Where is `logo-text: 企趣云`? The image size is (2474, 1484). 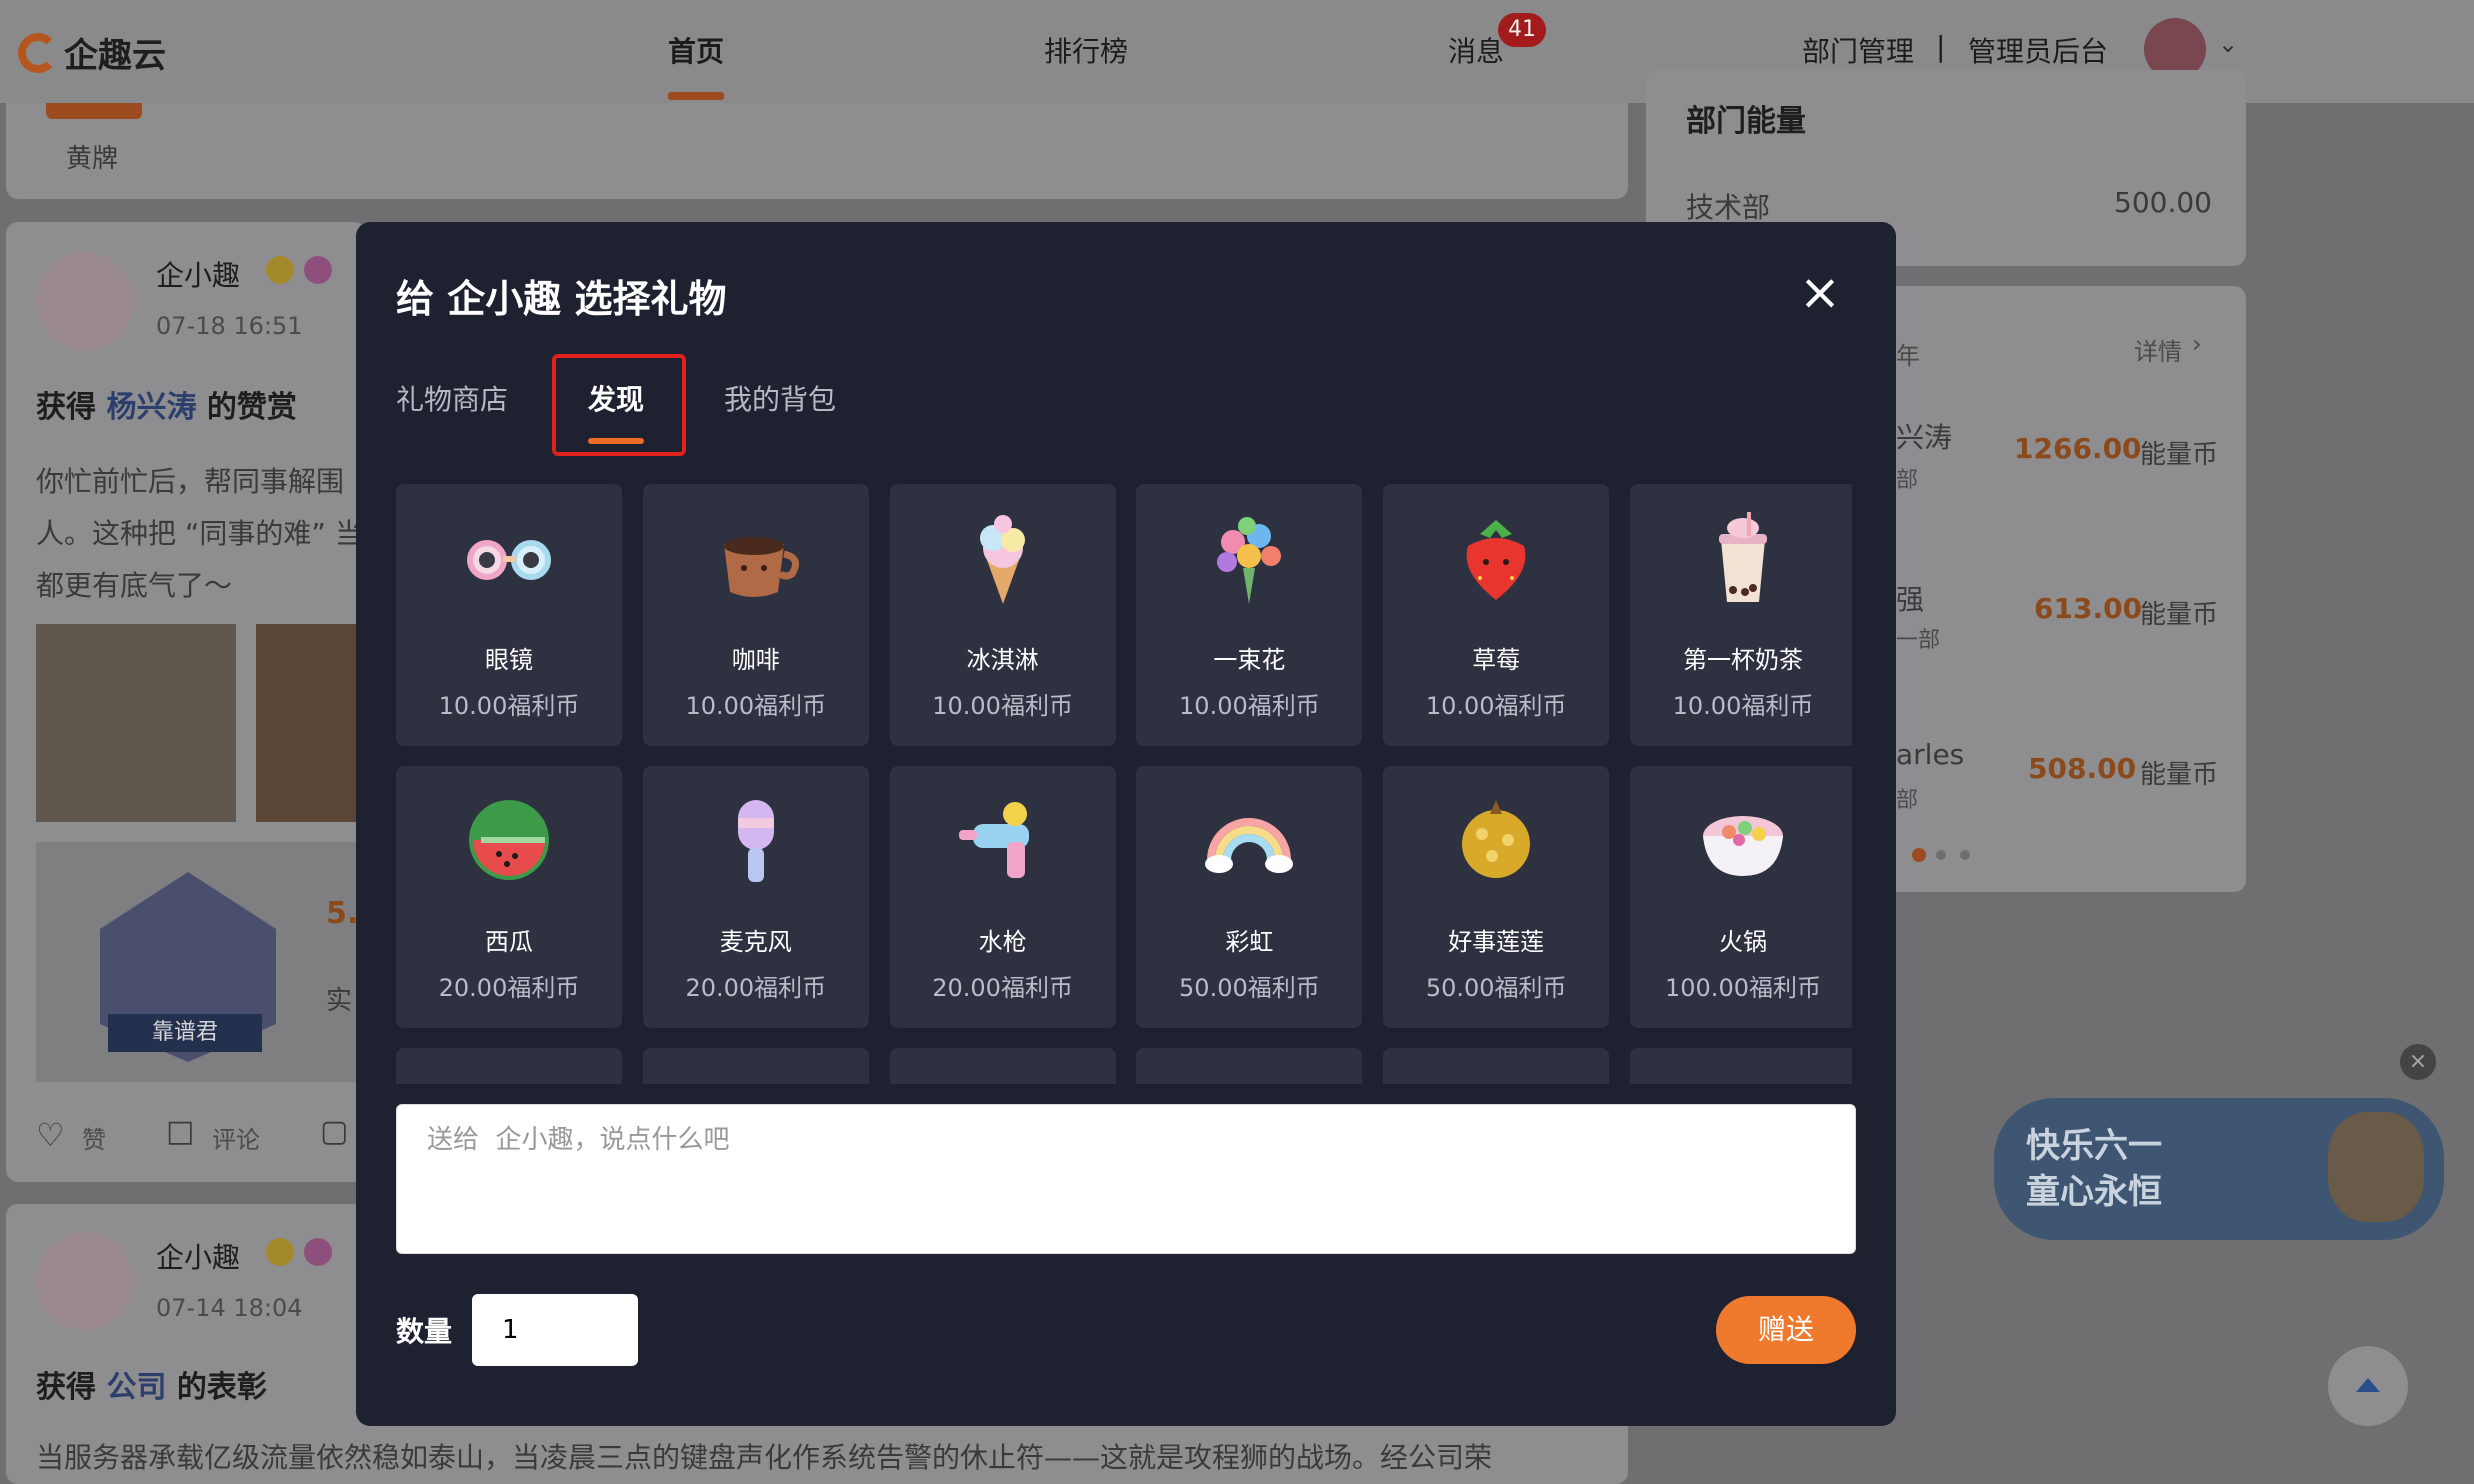 logo-text: 企趣云 is located at coordinates (115, 56).